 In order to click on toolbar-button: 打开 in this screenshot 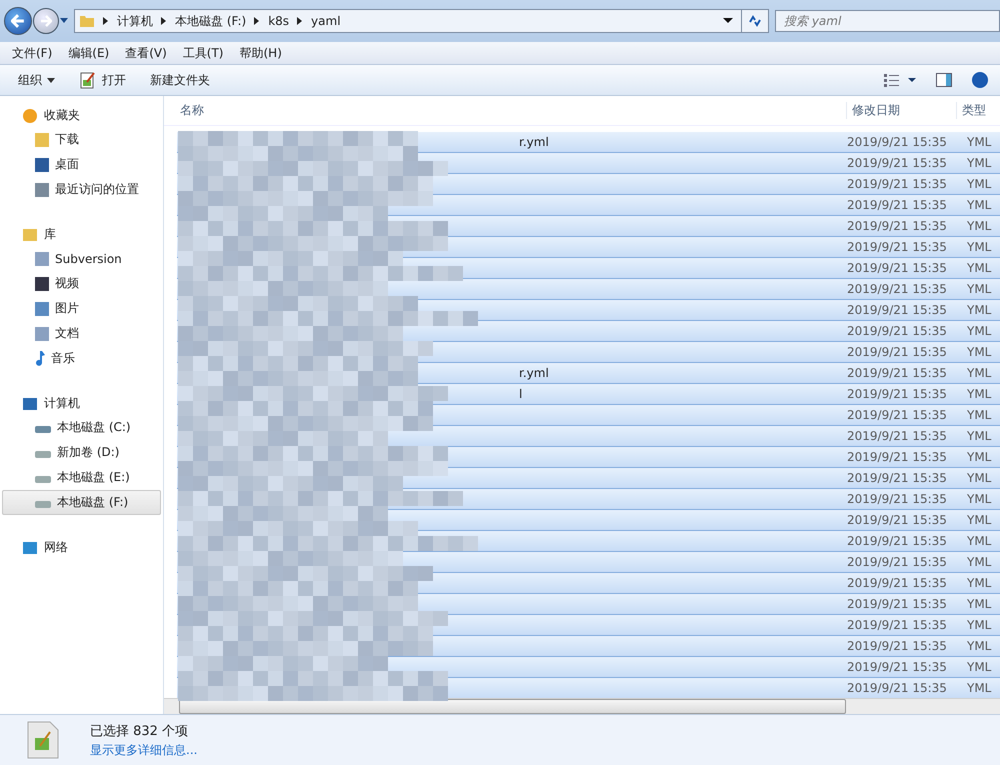, I will do `click(104, 80)`.